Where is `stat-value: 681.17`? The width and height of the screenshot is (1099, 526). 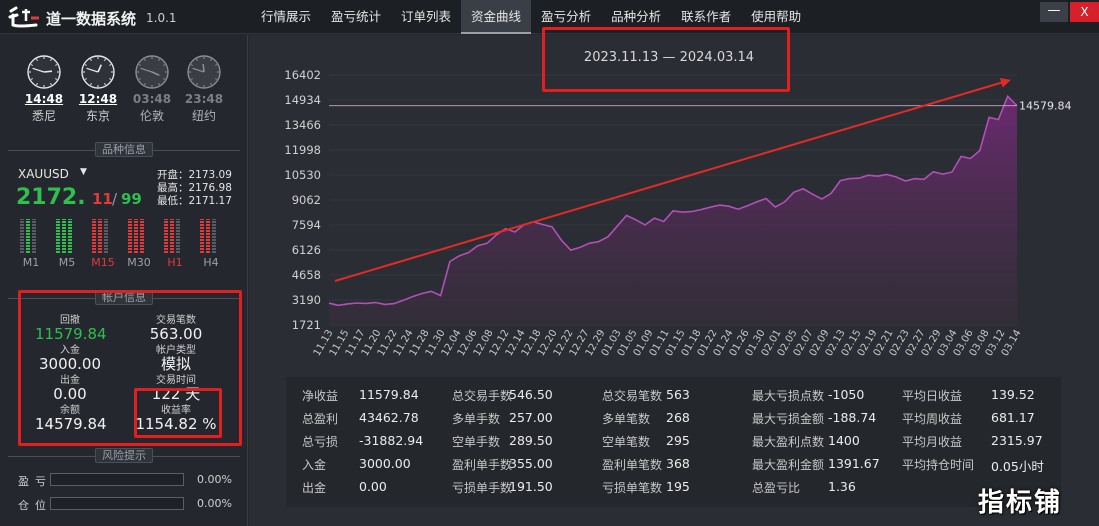
stat-value: 681.17 is located at coordinates (1013, 417).